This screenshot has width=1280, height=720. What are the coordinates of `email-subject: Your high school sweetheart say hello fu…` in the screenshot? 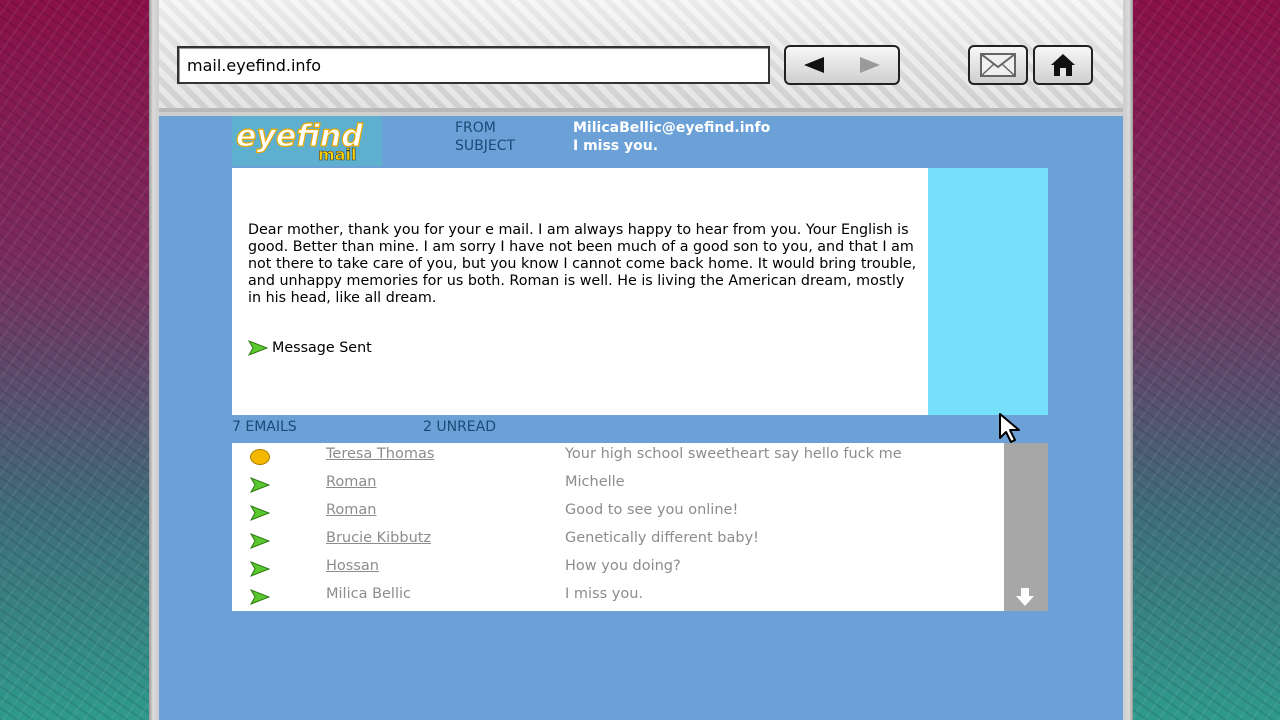 It's located at (733, 454).